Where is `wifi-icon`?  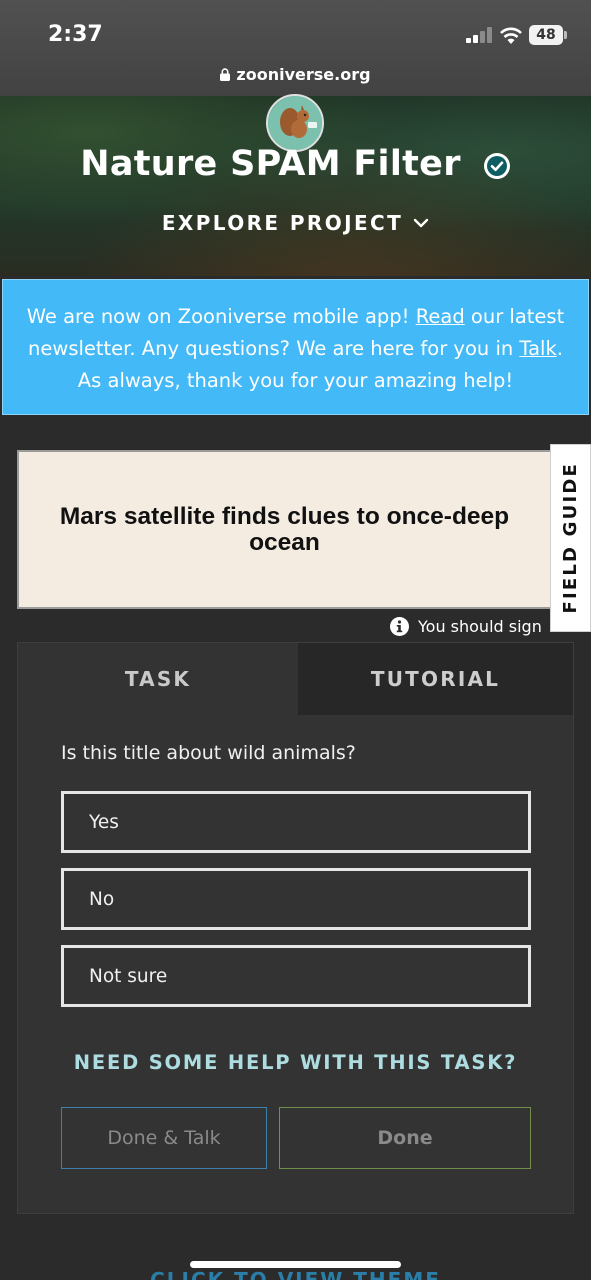
wifi-icon is located at coordinates (511, 35).